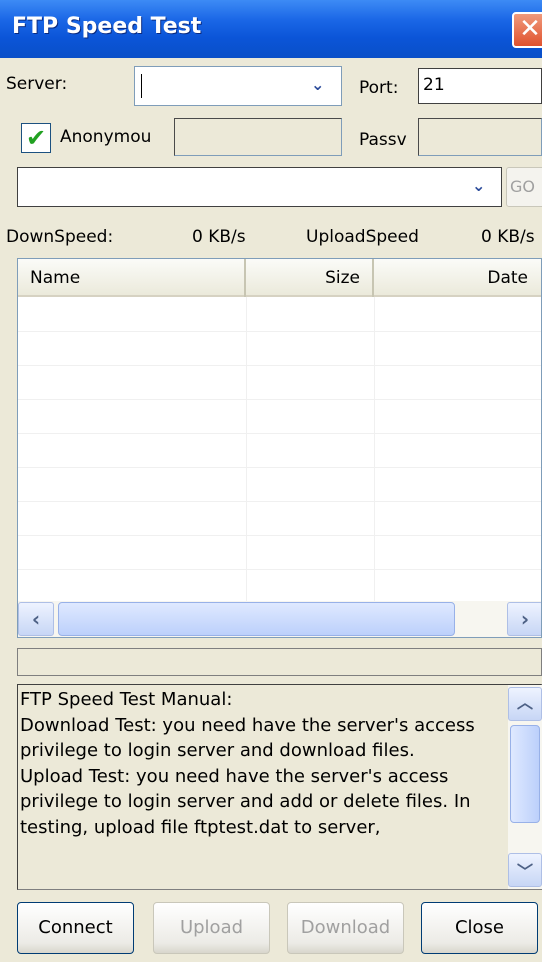  Describe the element at coordinates (480, 86) in the screenshot. I see `port-field: 21` at that location.